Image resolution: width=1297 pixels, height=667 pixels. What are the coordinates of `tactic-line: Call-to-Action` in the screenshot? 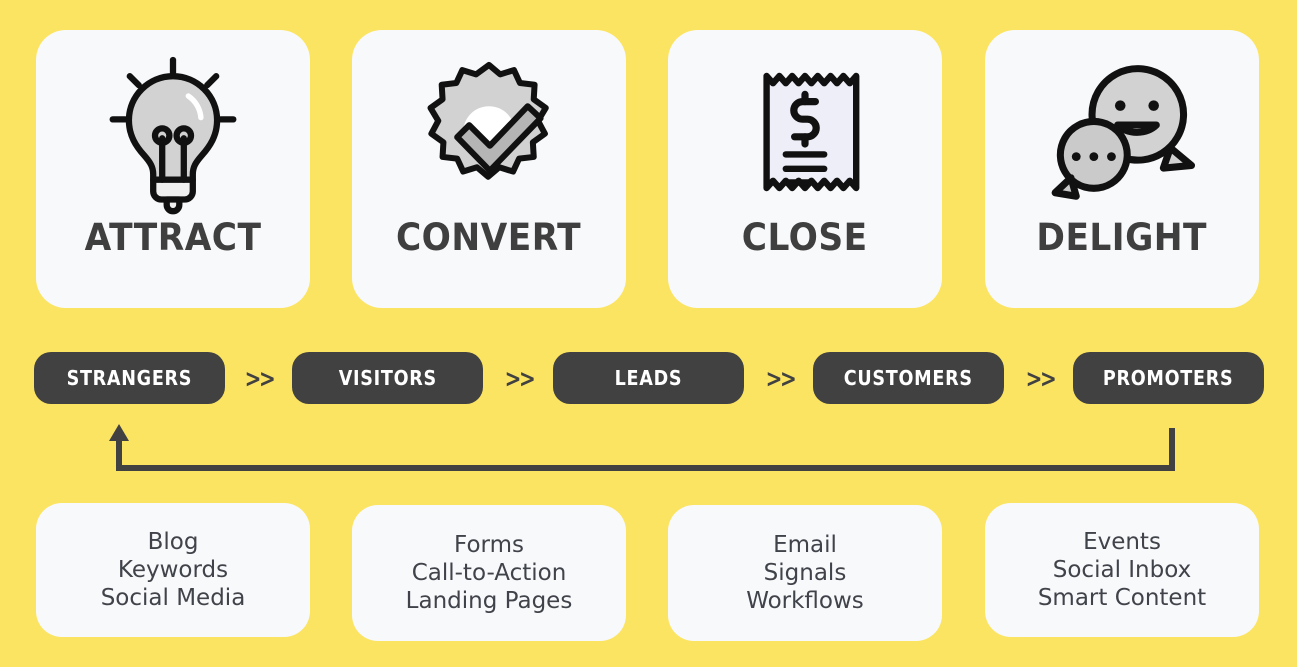 It's located at (489, 572).